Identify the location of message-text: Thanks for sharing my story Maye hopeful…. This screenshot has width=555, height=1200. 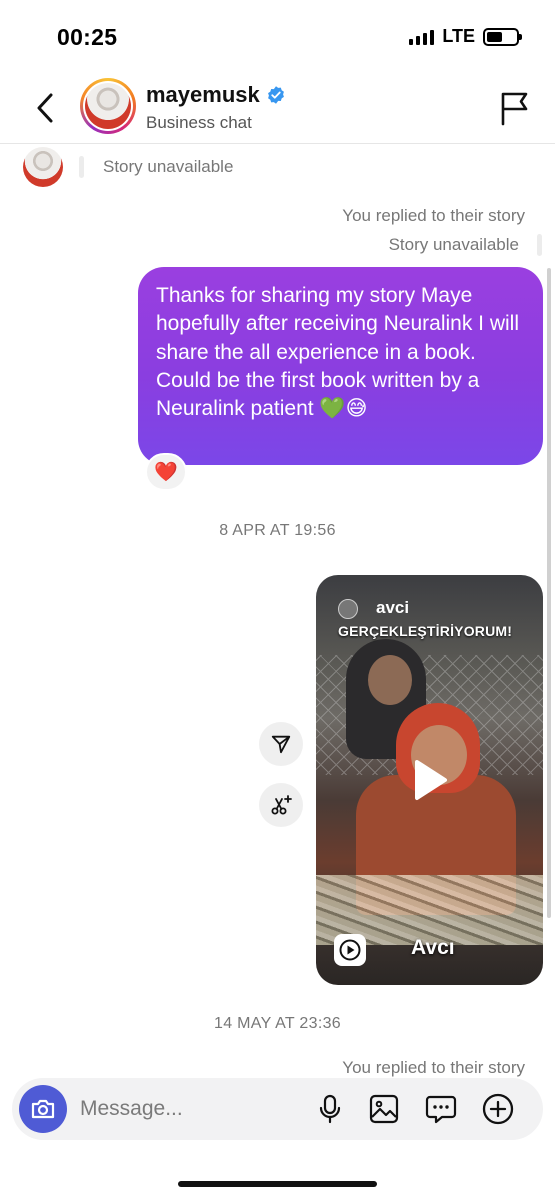
(337, 352).